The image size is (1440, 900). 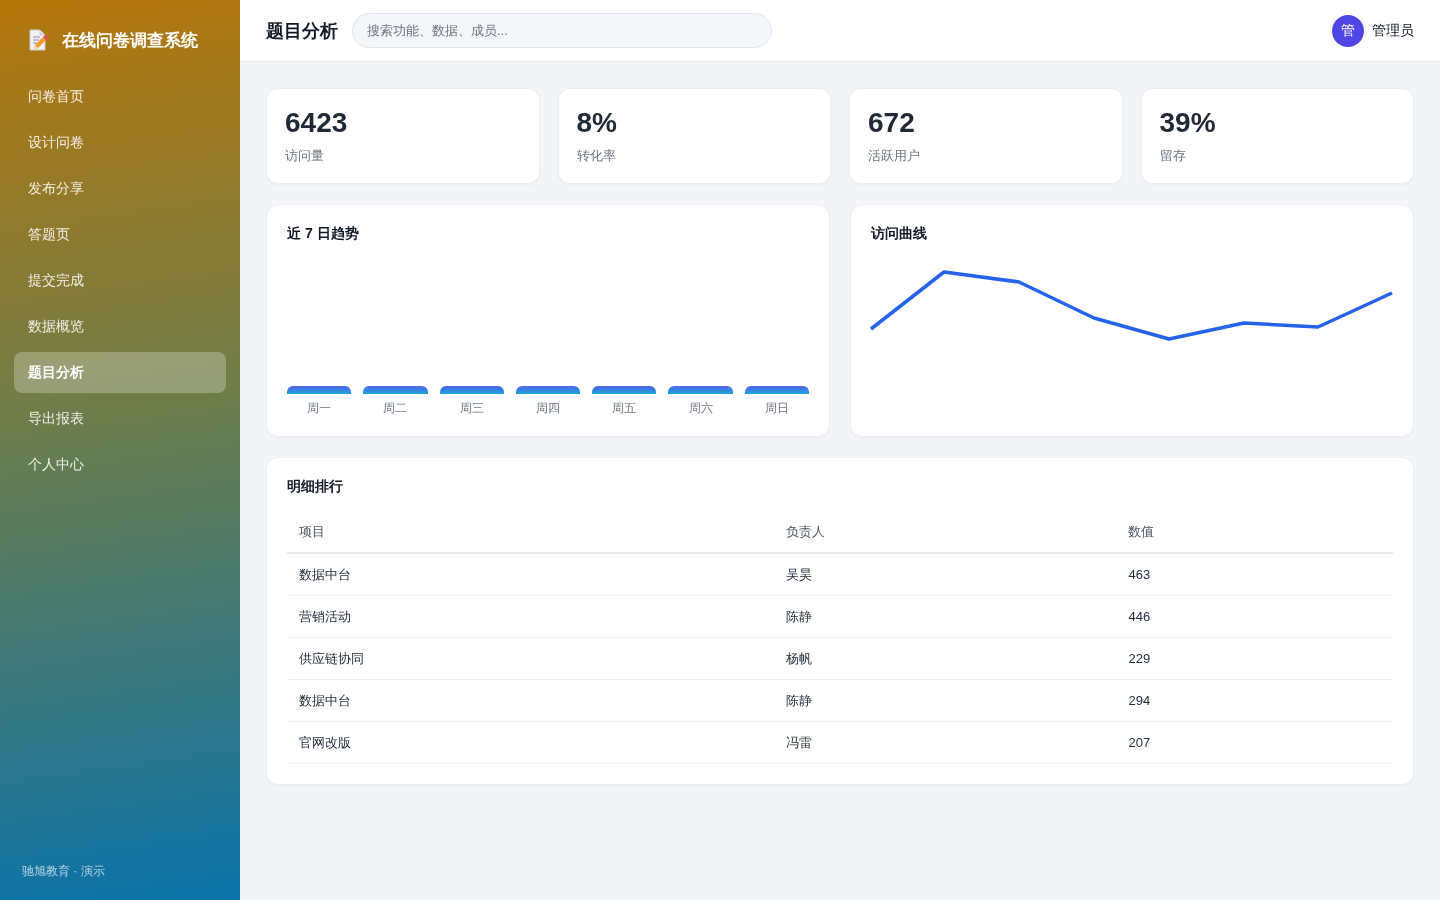 I want to click on table-cell: 杨帆, so click(x=945, y=658).